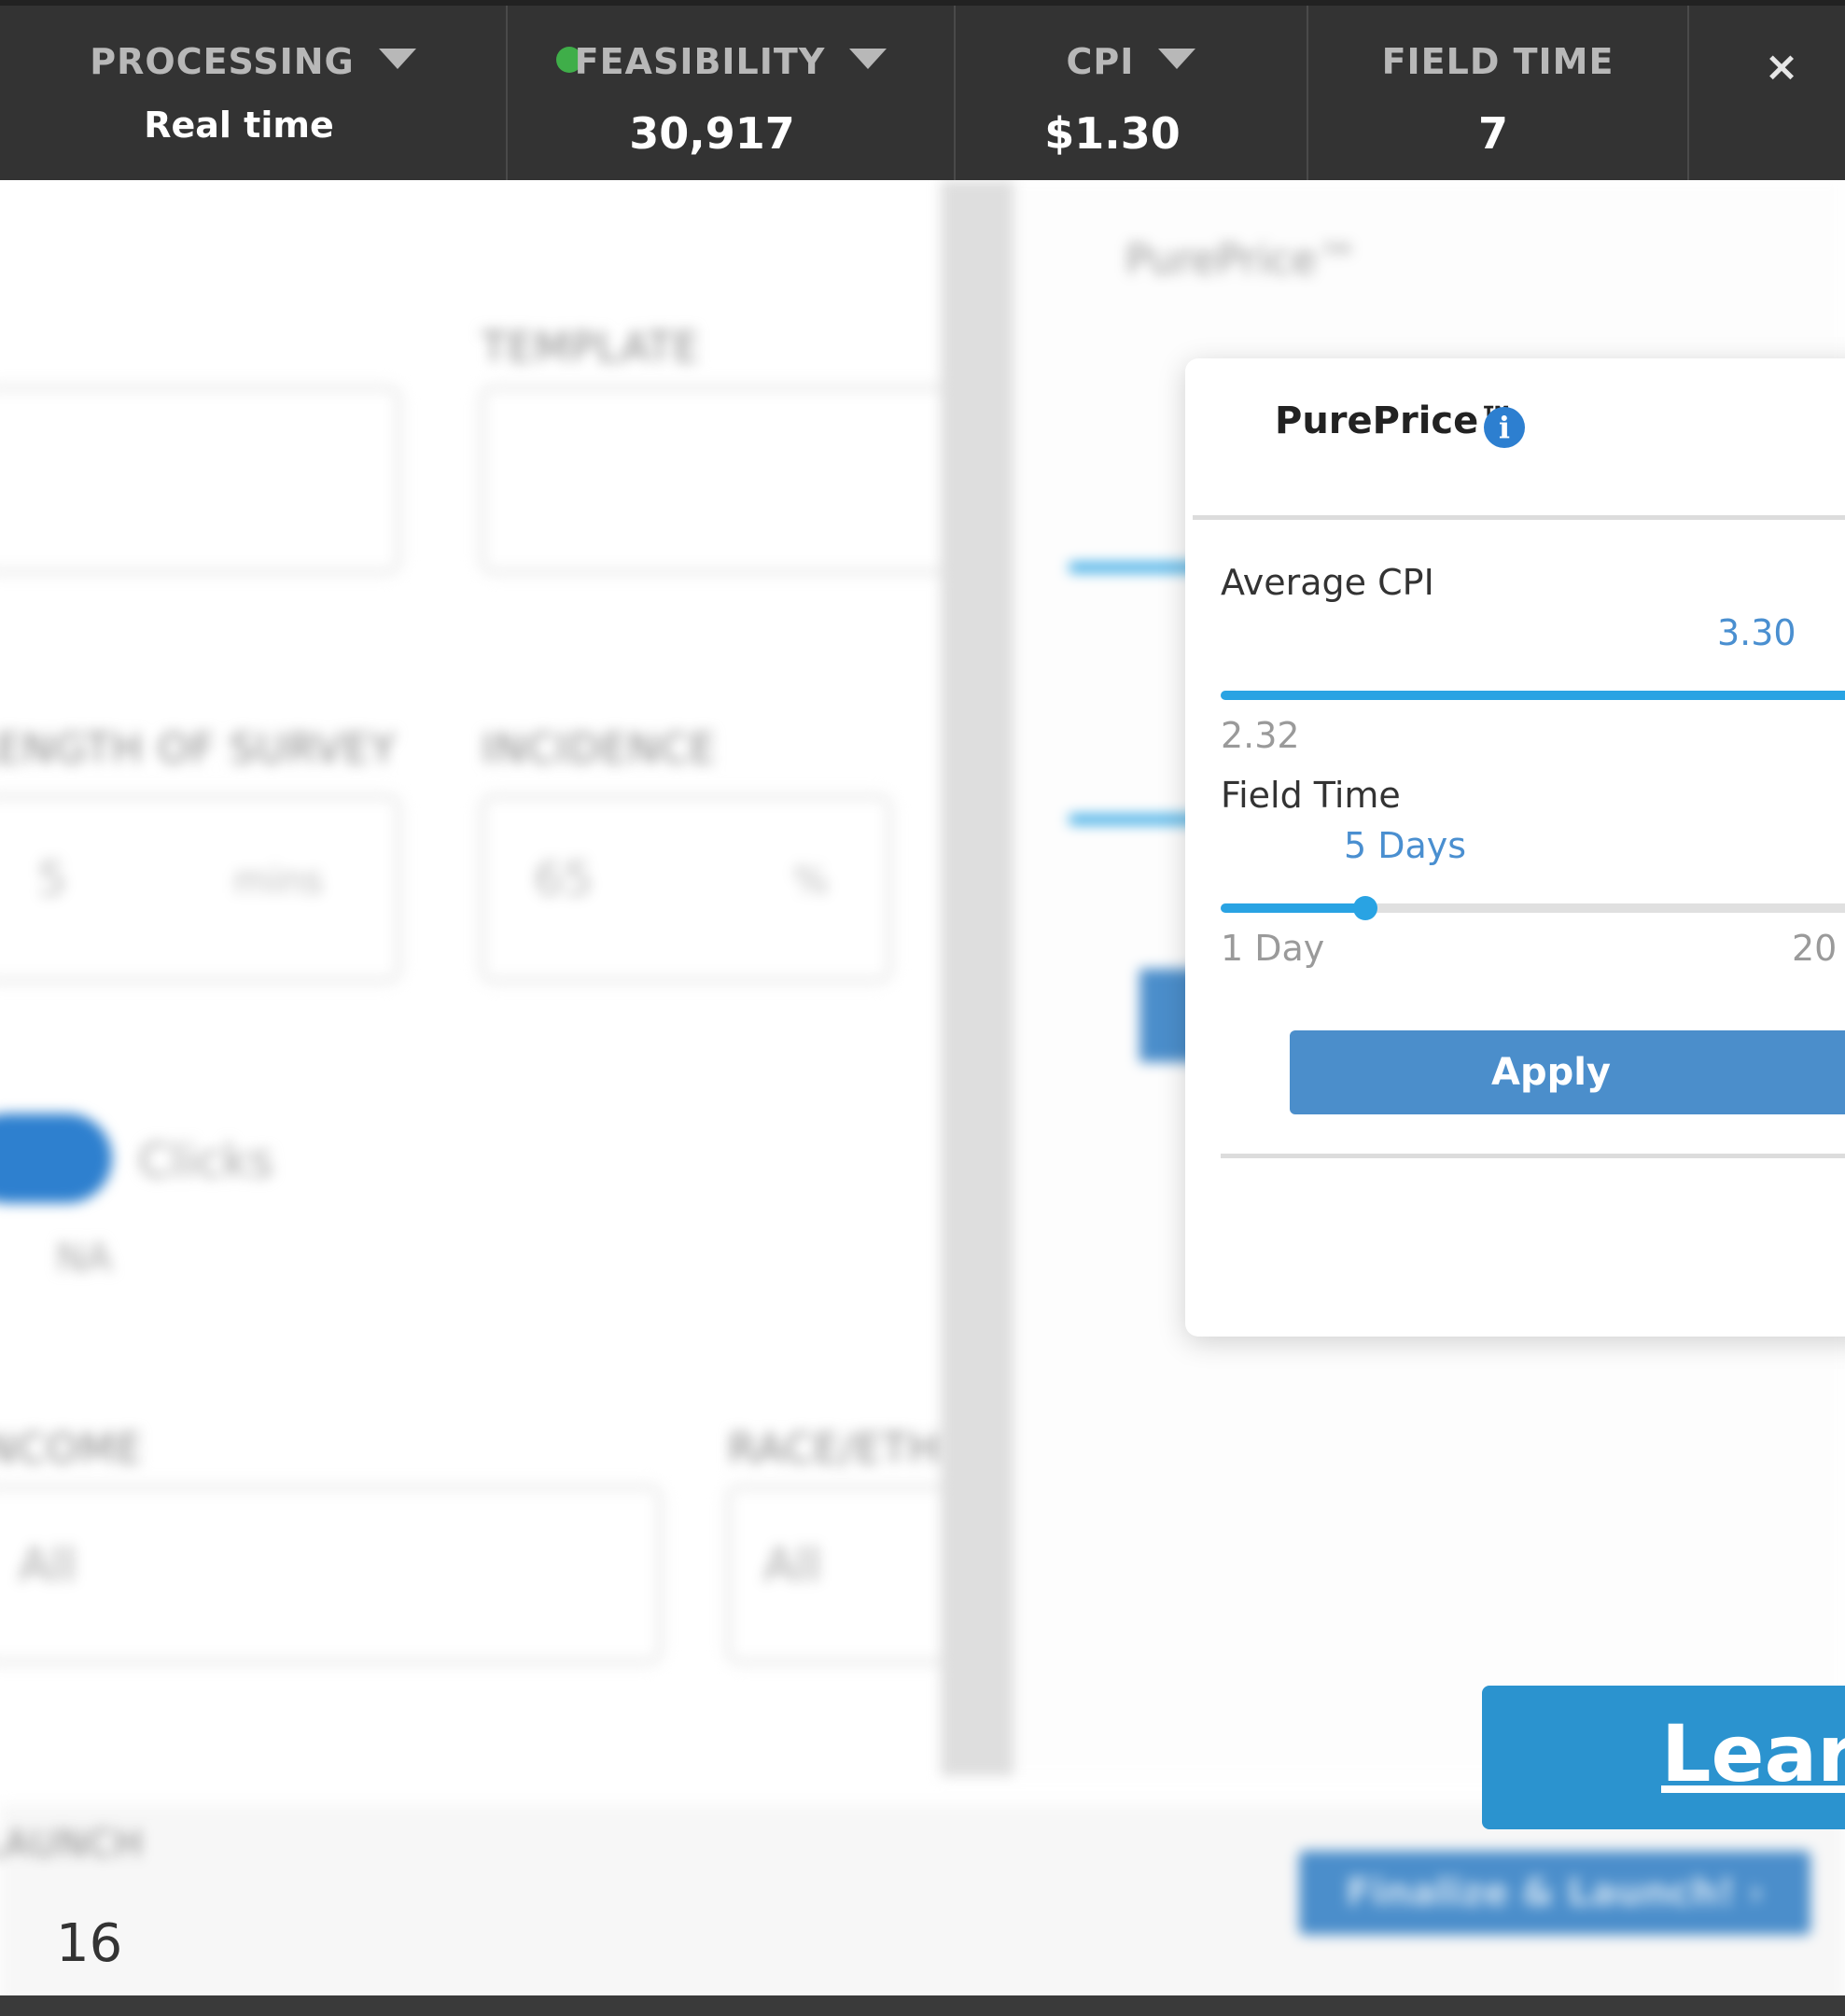  I want to click on feasibility-metric: FEASIBILITY 30,917, so click(732, 93).